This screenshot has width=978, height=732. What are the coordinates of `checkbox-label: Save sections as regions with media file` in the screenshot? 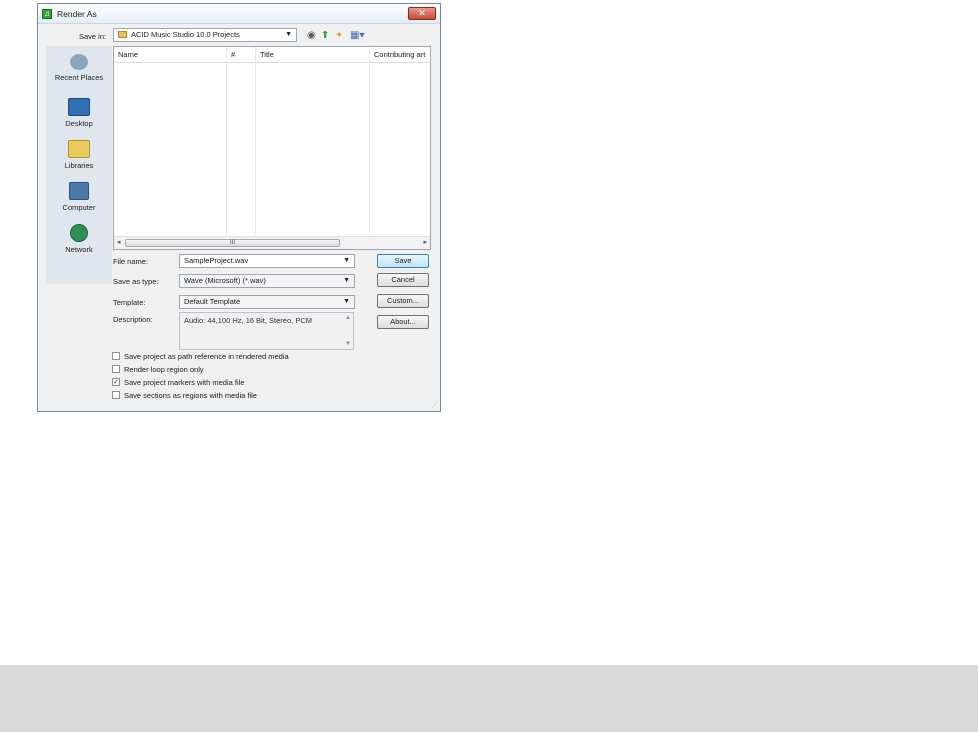 It's located at (190, 395).